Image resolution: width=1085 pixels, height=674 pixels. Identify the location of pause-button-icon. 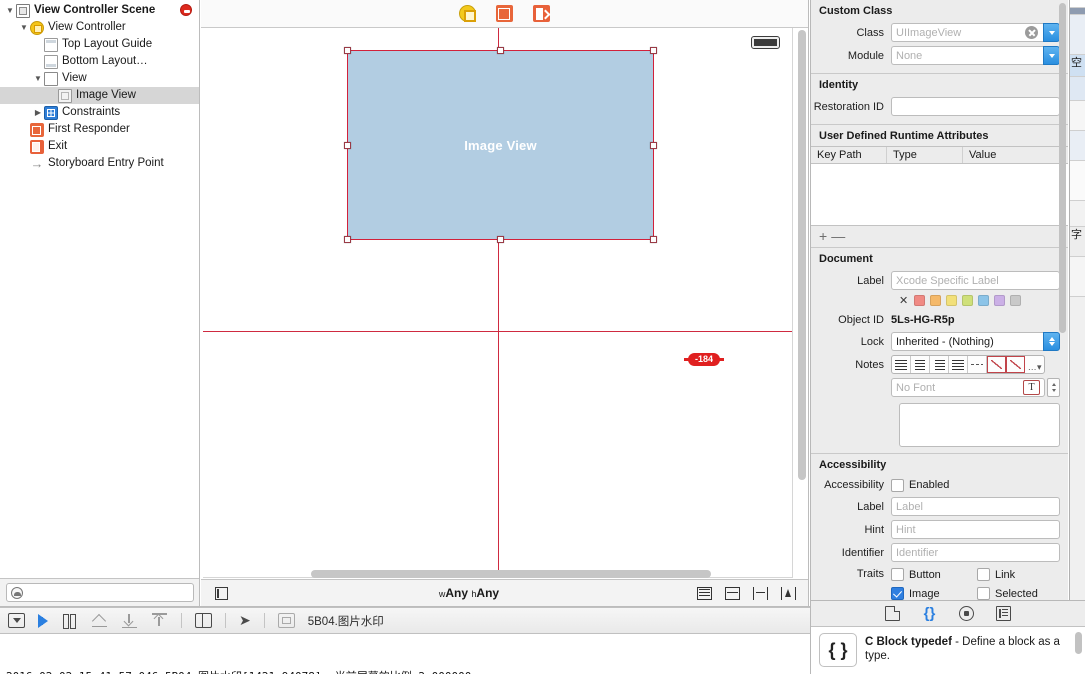
(69, 621).